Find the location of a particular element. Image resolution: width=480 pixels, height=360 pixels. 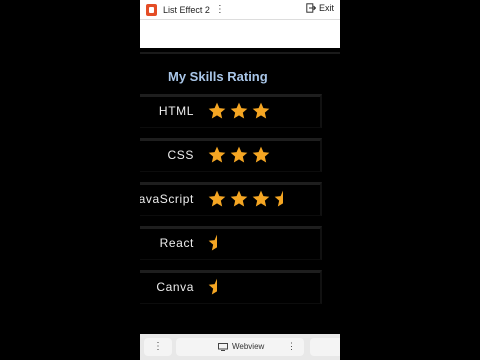

exit-icon is located at coordinates (311, 8).